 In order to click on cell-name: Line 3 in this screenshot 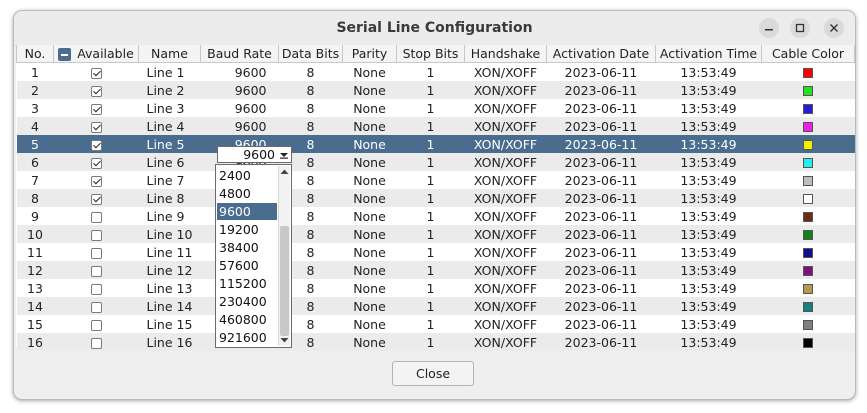, I will do `click(169, 108)`.